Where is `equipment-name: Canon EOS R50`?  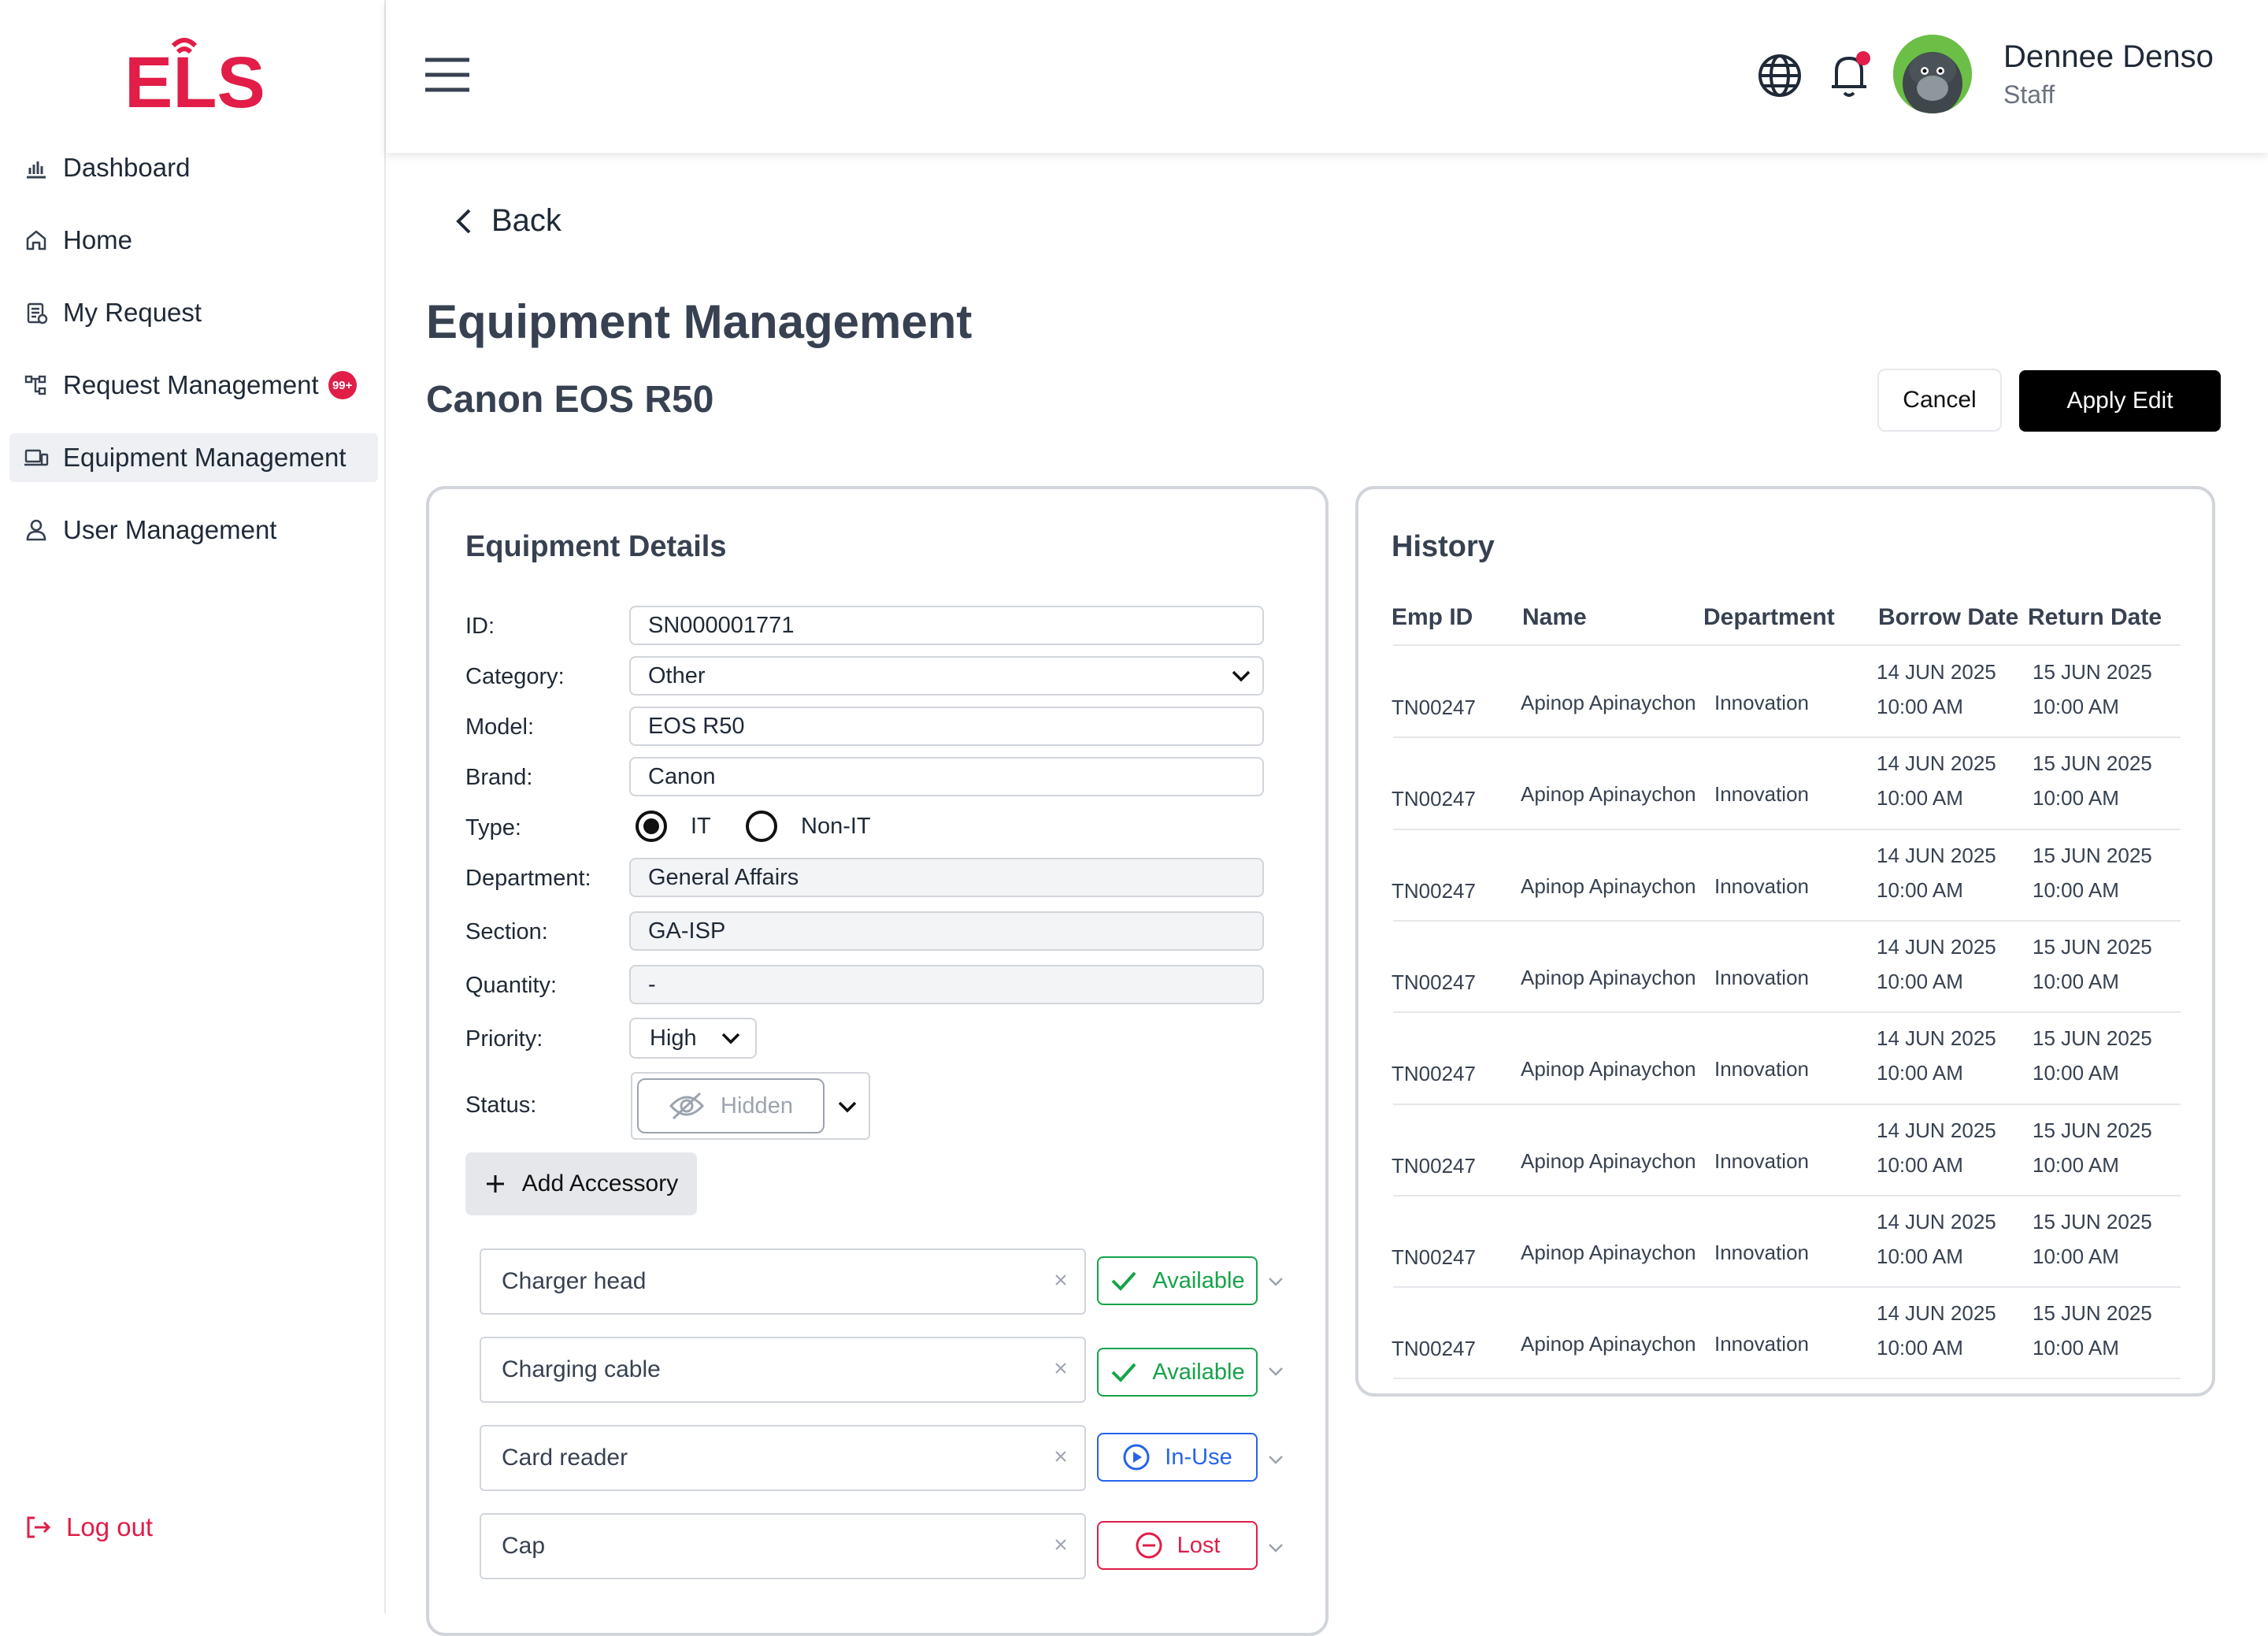
equipment-name: Canon EOS R50 is located at coordinates (570, 400).